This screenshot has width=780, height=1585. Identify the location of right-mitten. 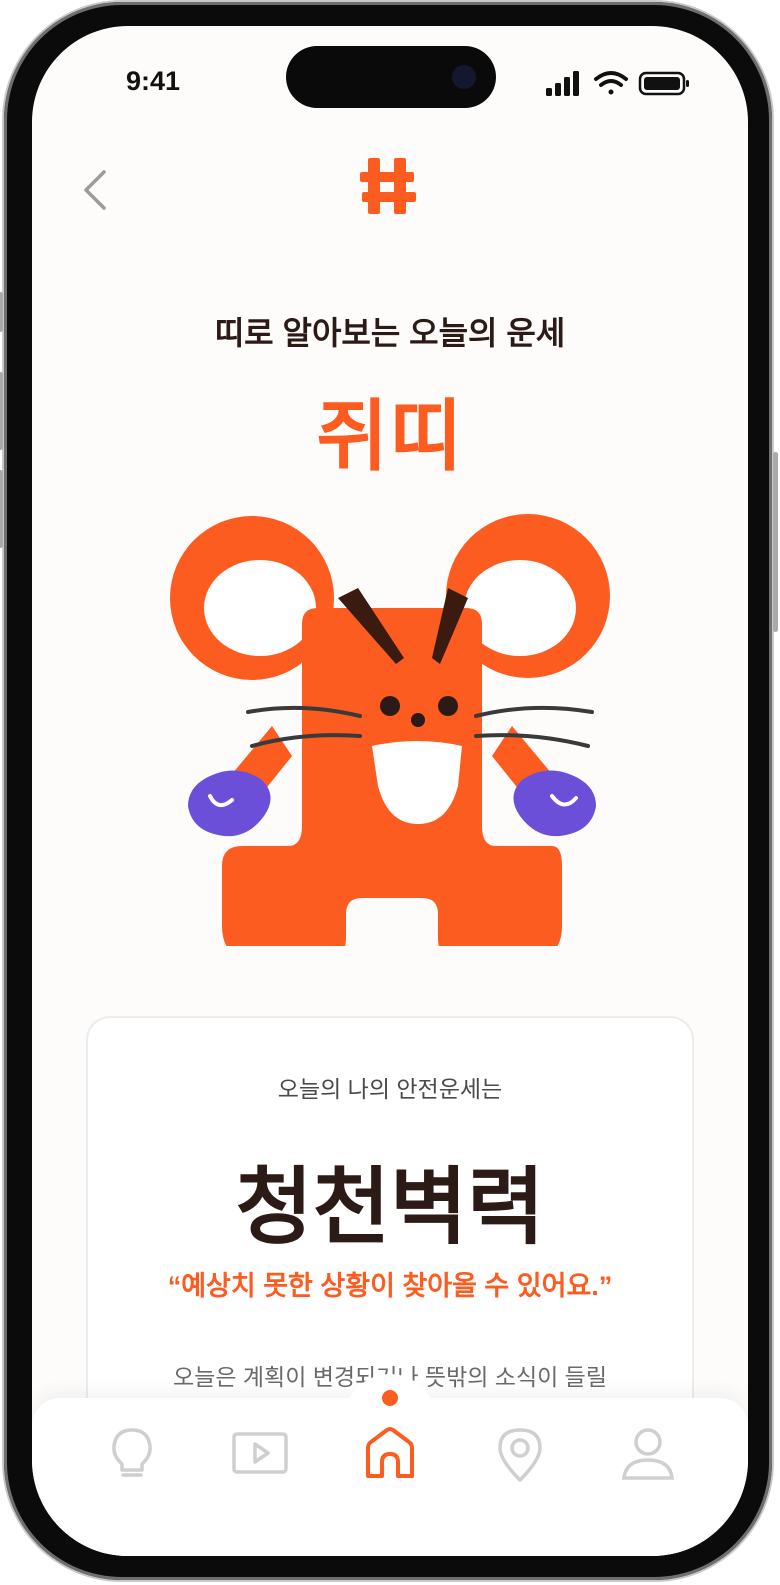
(554, 803).